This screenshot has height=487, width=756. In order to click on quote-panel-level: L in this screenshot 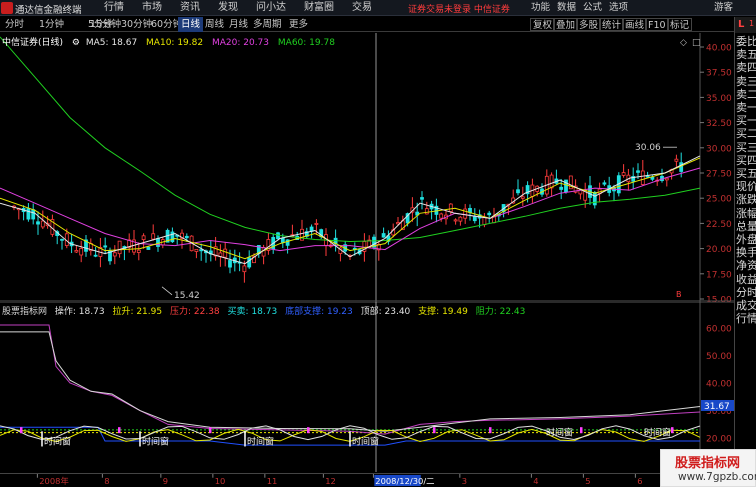, I will do `click(741, 24)`.